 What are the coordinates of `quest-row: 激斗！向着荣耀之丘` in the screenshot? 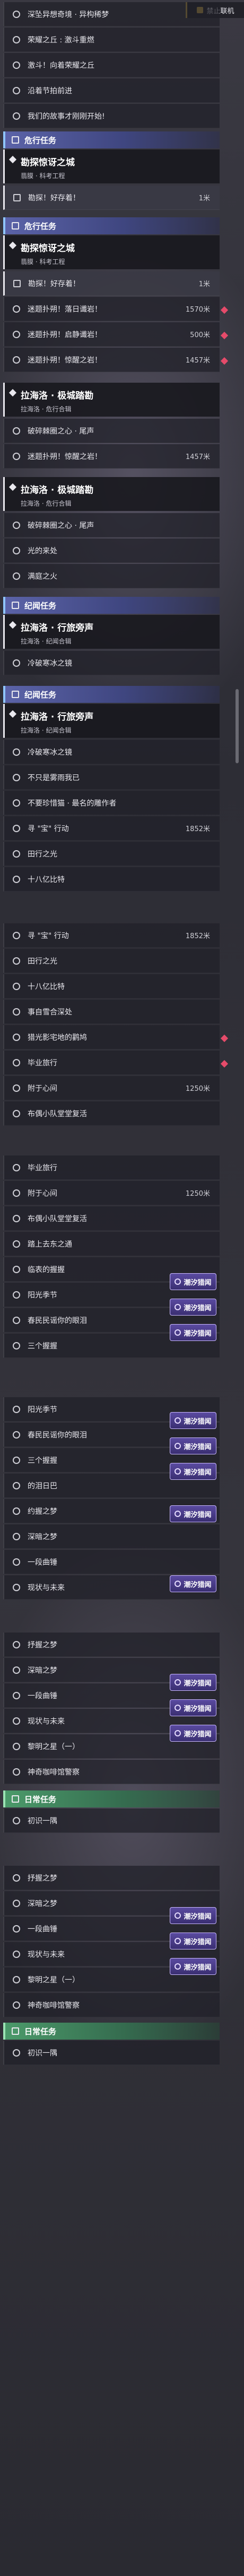 It's located at (112, 65).